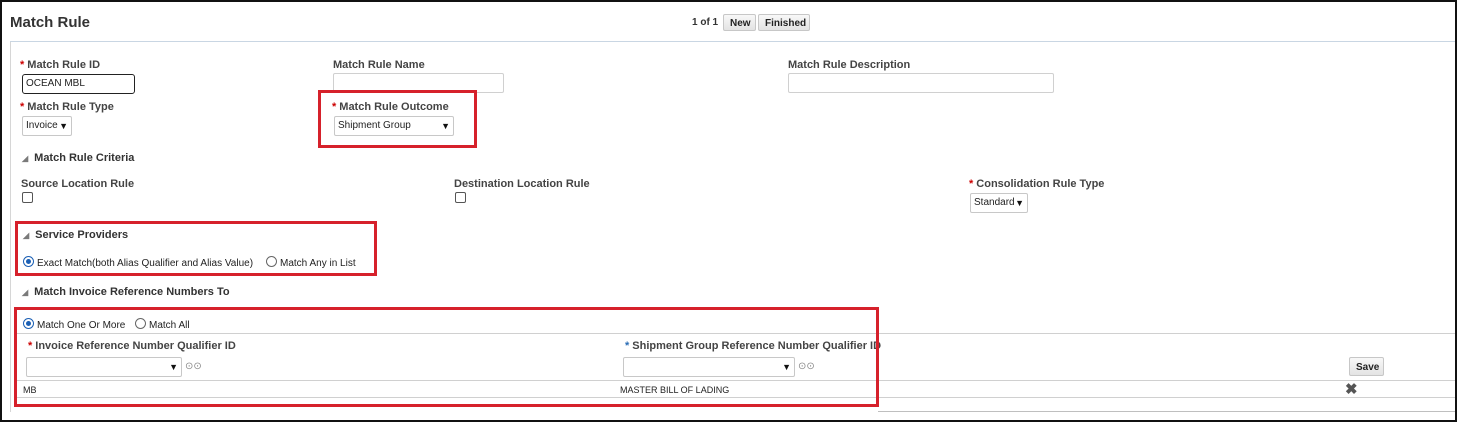 The width and height of the screenshot is (1457, 422). Describe the element at coordinates (196, 248) in the screenshot. I see `highlight-box-service-providers` at that location.